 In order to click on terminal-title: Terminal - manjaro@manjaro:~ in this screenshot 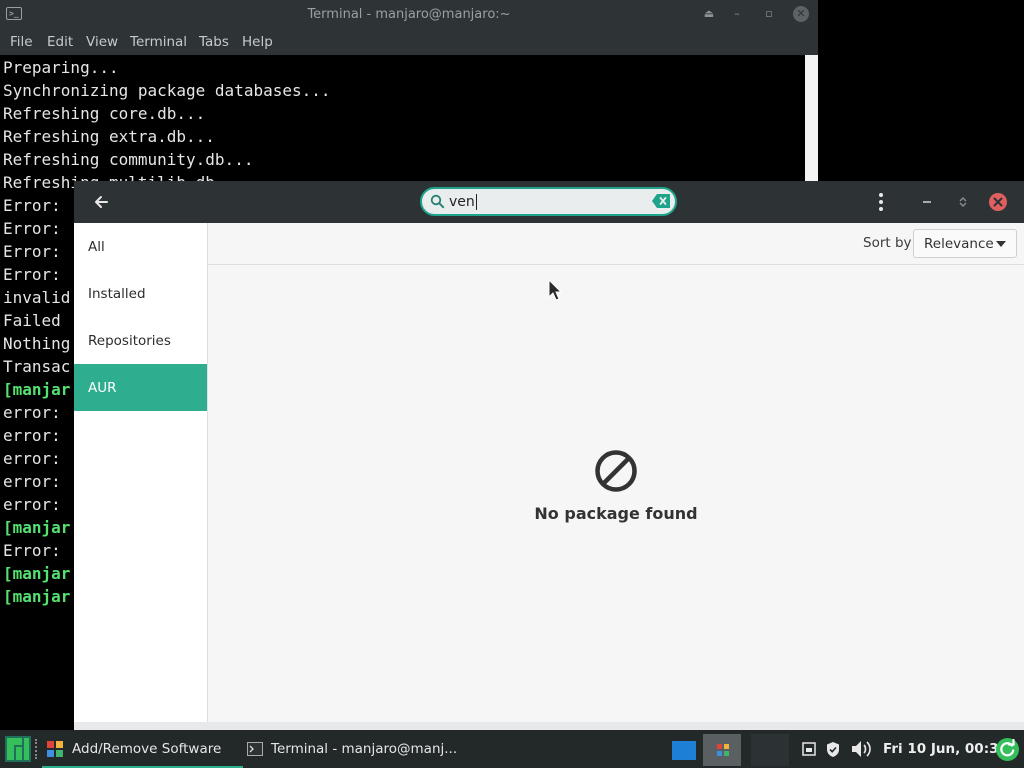, I will do `click(409, 14)`.